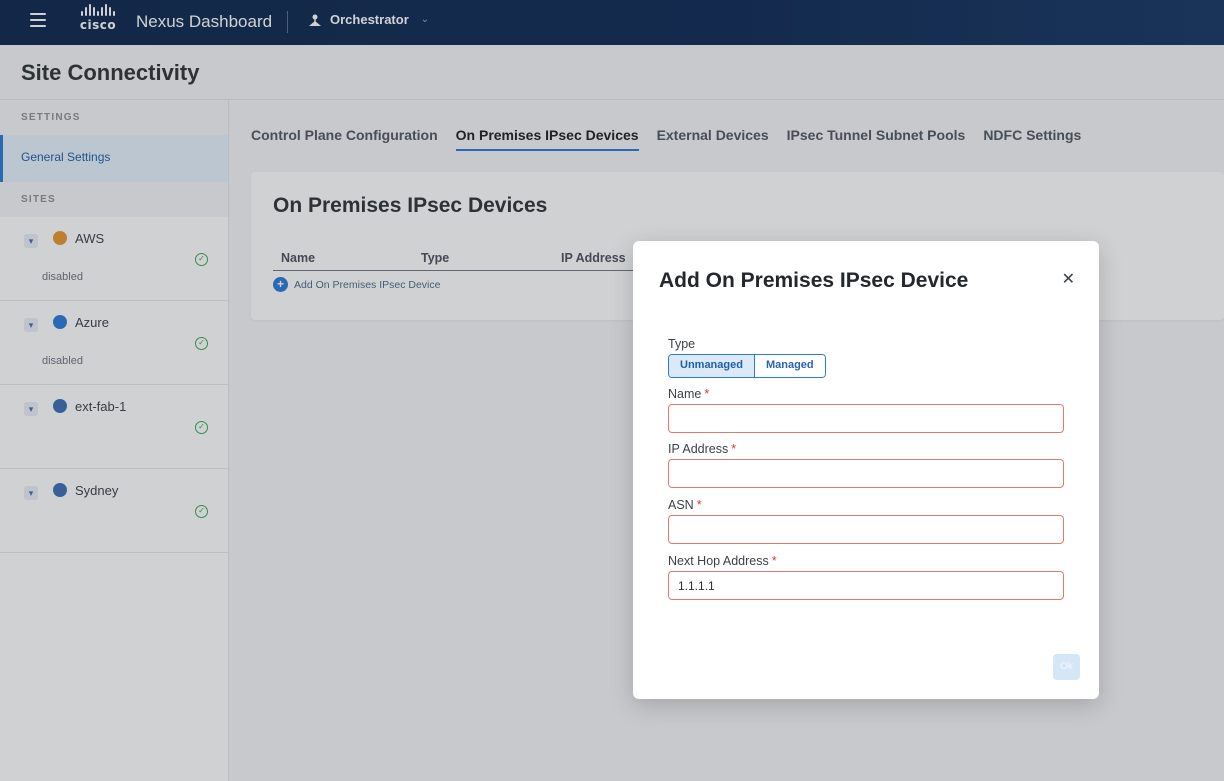  Describe the element at coordinates (1066, 667) in the screenshot. I see `ok-button: Ok` at that location.